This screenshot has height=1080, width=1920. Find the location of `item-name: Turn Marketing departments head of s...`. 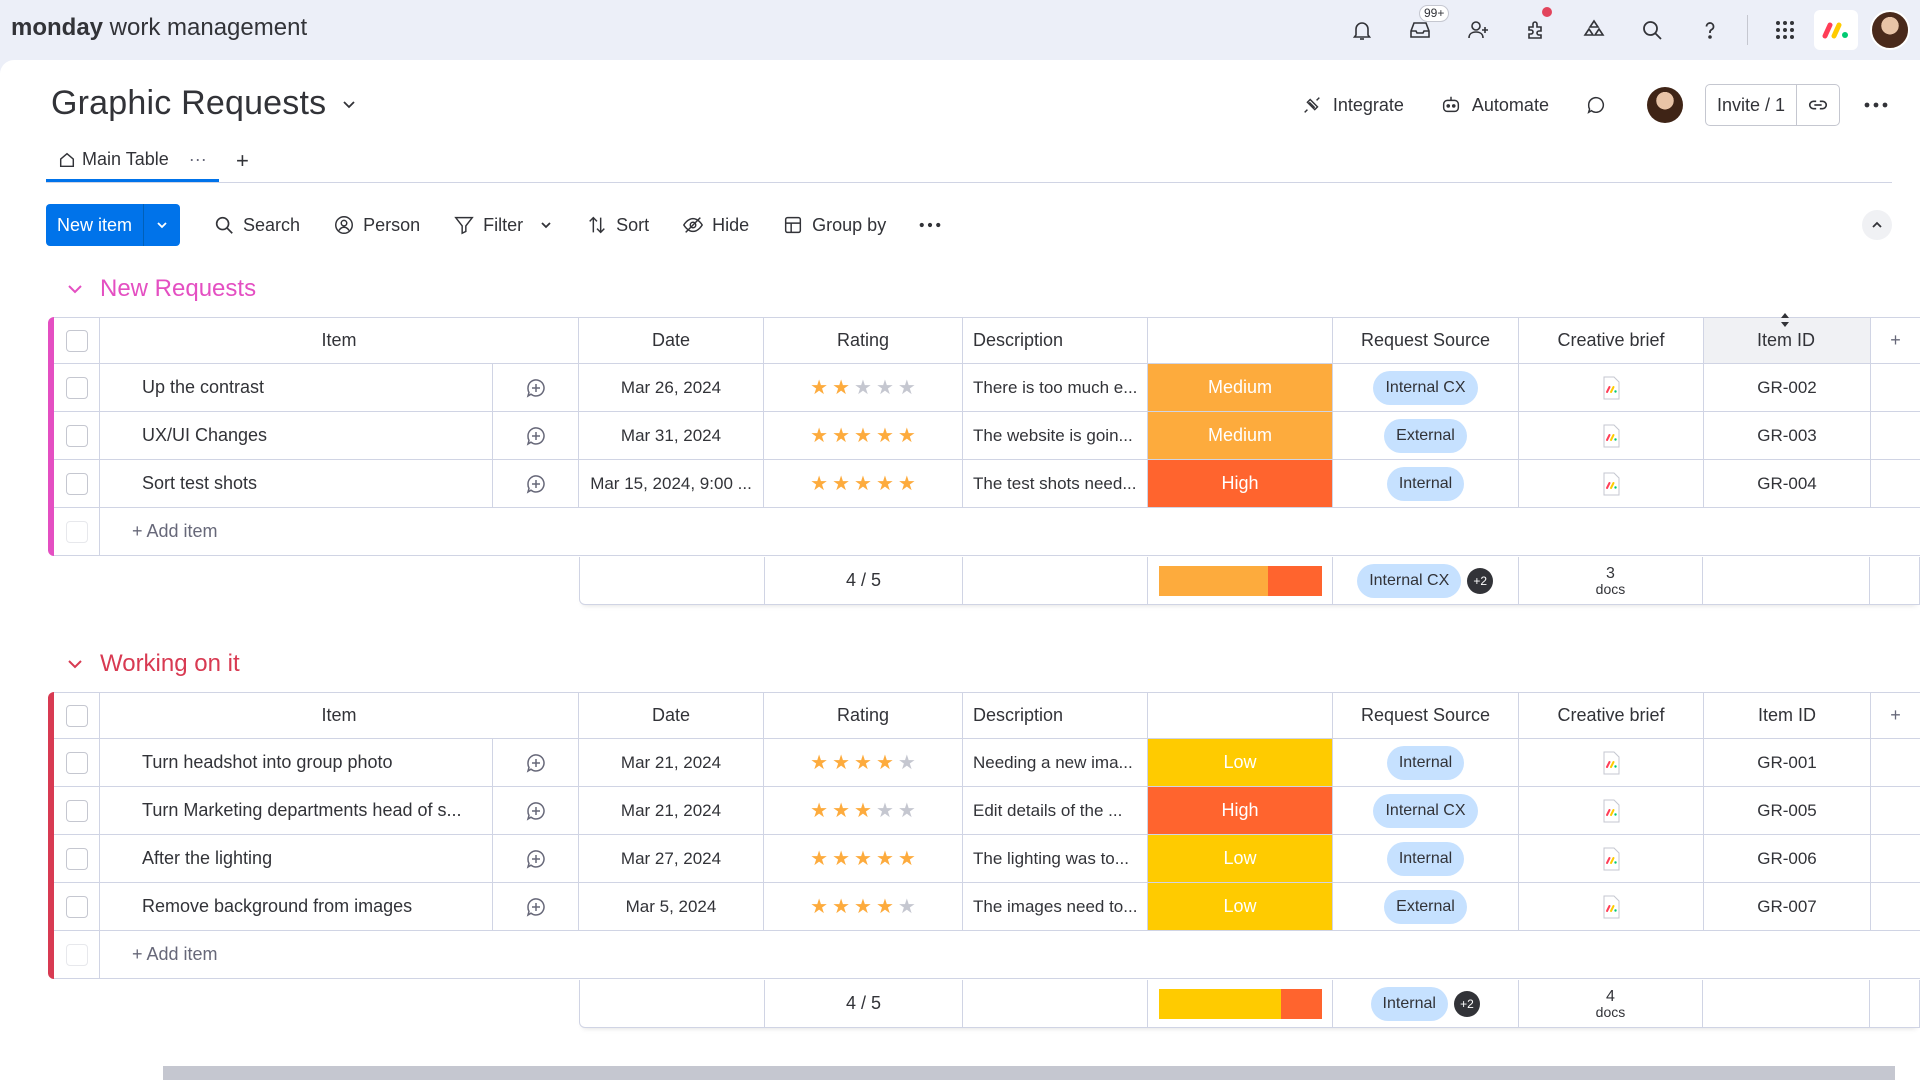

item-name: Turn Marketing departments head of s... is located at coordinates (296, 810).